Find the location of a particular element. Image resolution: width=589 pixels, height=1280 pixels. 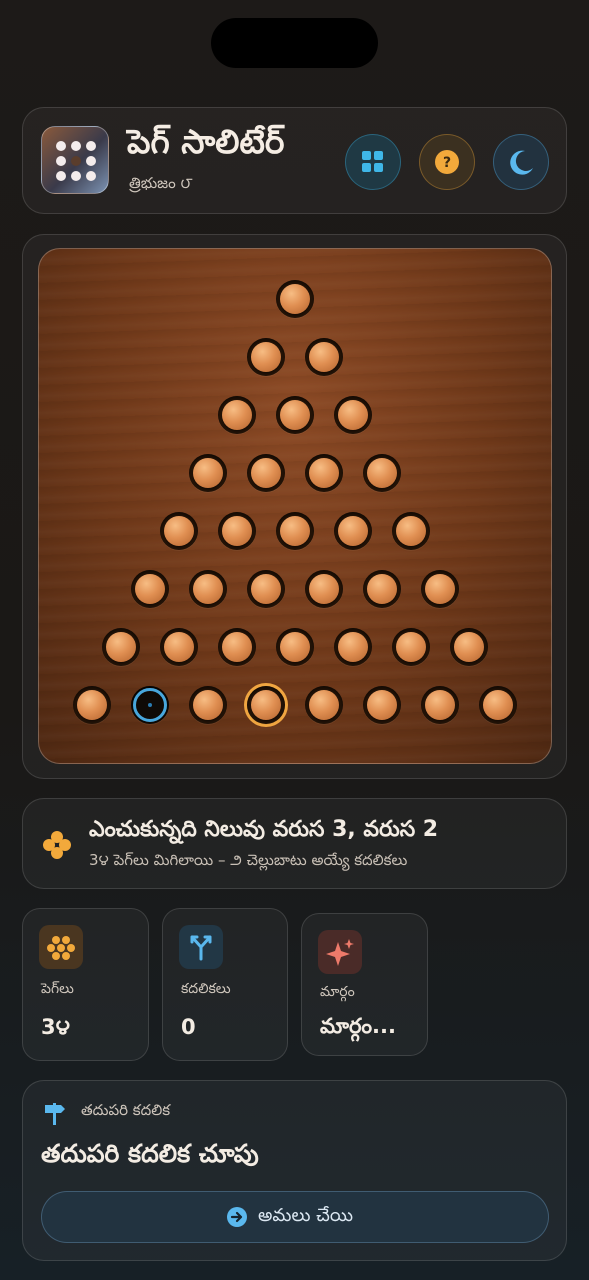

stat-card-moves: కదలికలు 0 is located at coordinates (225, 984).